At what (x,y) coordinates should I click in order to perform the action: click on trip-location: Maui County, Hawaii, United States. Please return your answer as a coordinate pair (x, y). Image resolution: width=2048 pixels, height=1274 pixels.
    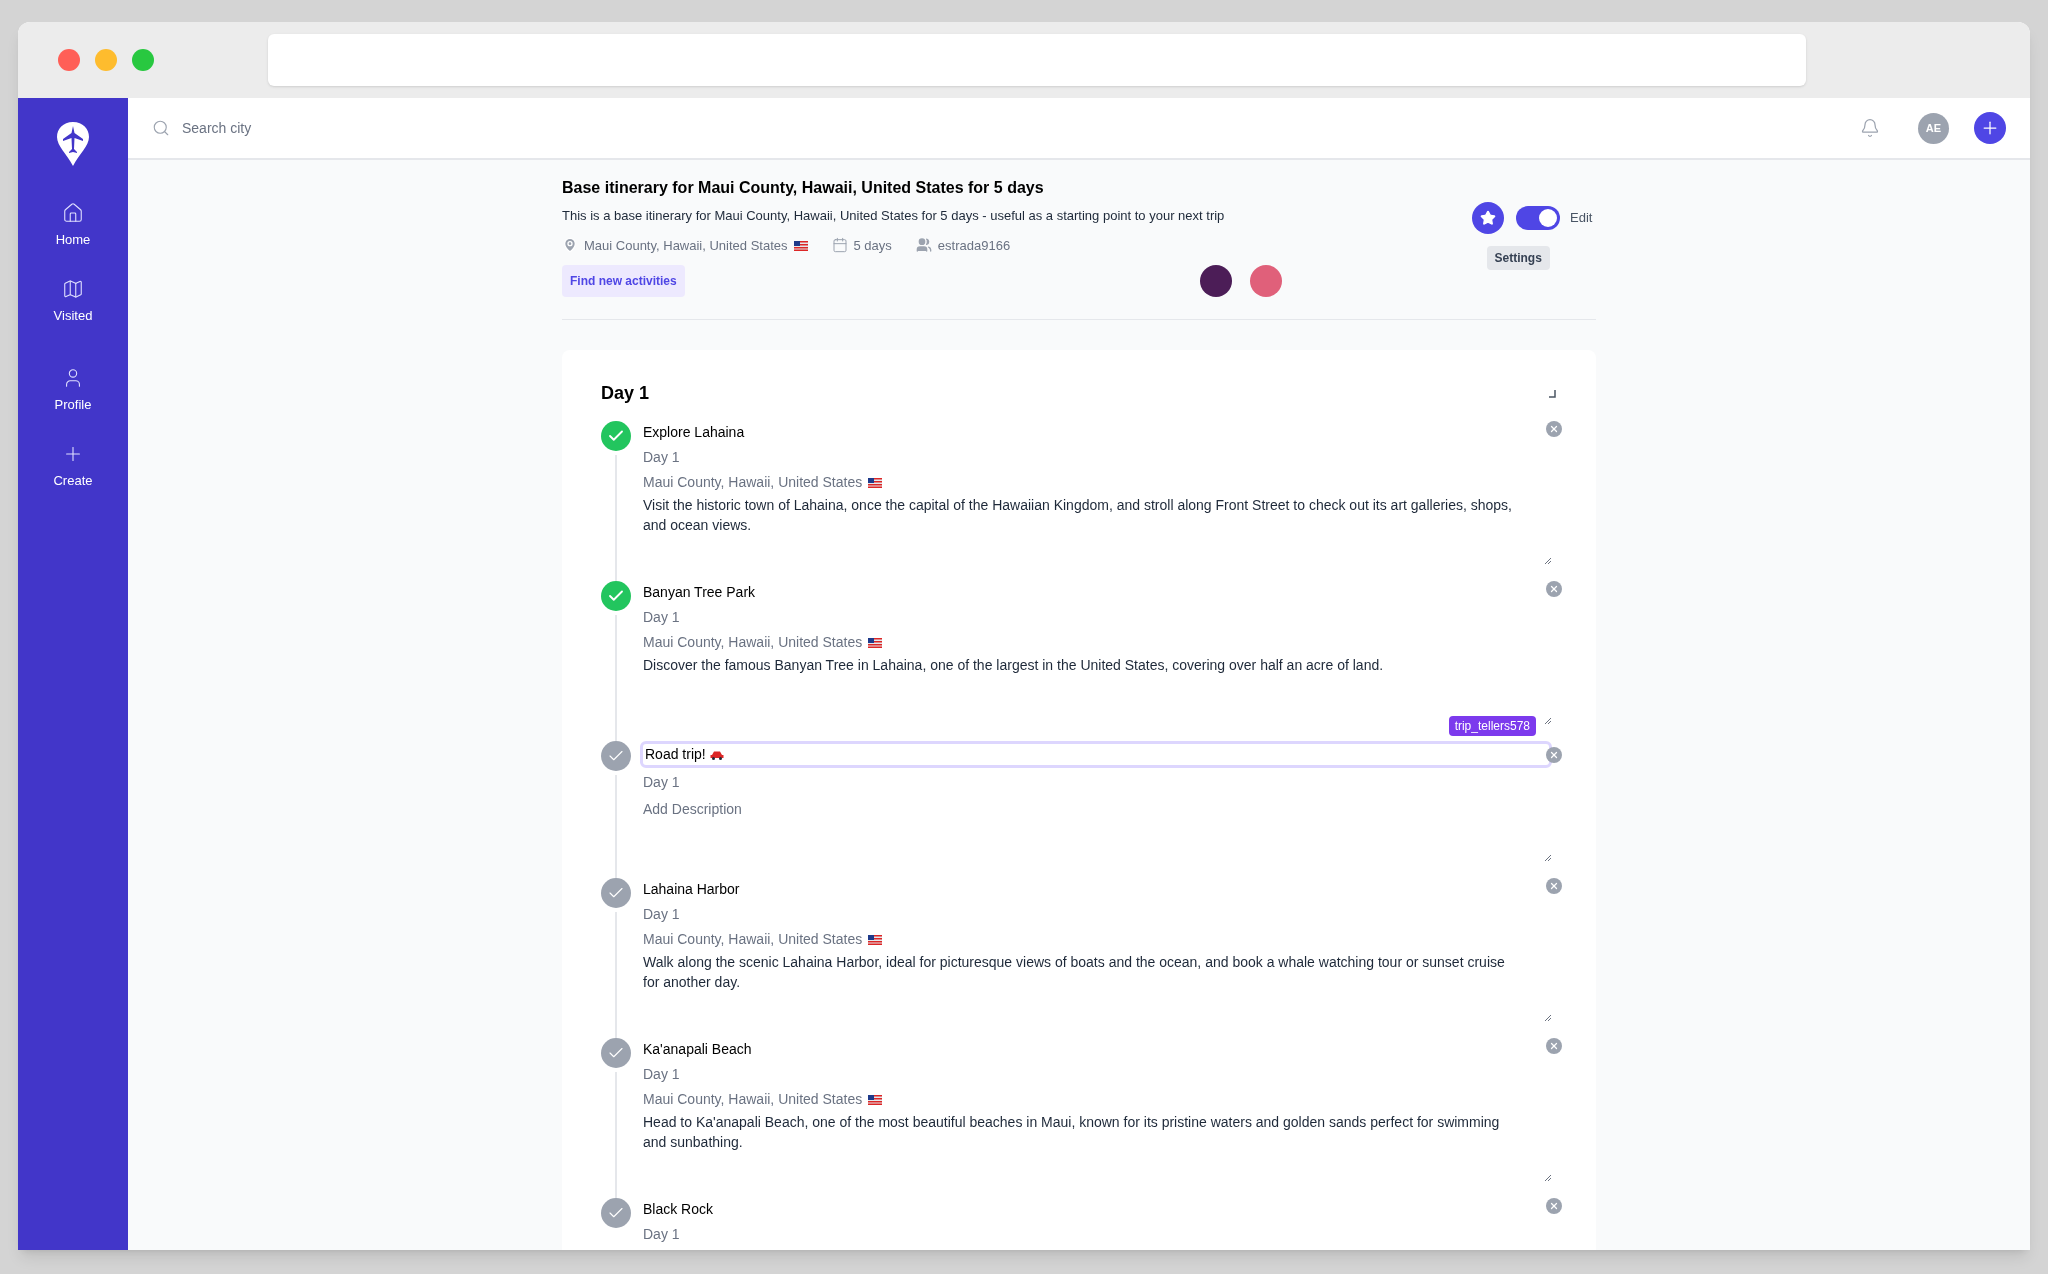
    Looking at the image, I should click on (696, 245).